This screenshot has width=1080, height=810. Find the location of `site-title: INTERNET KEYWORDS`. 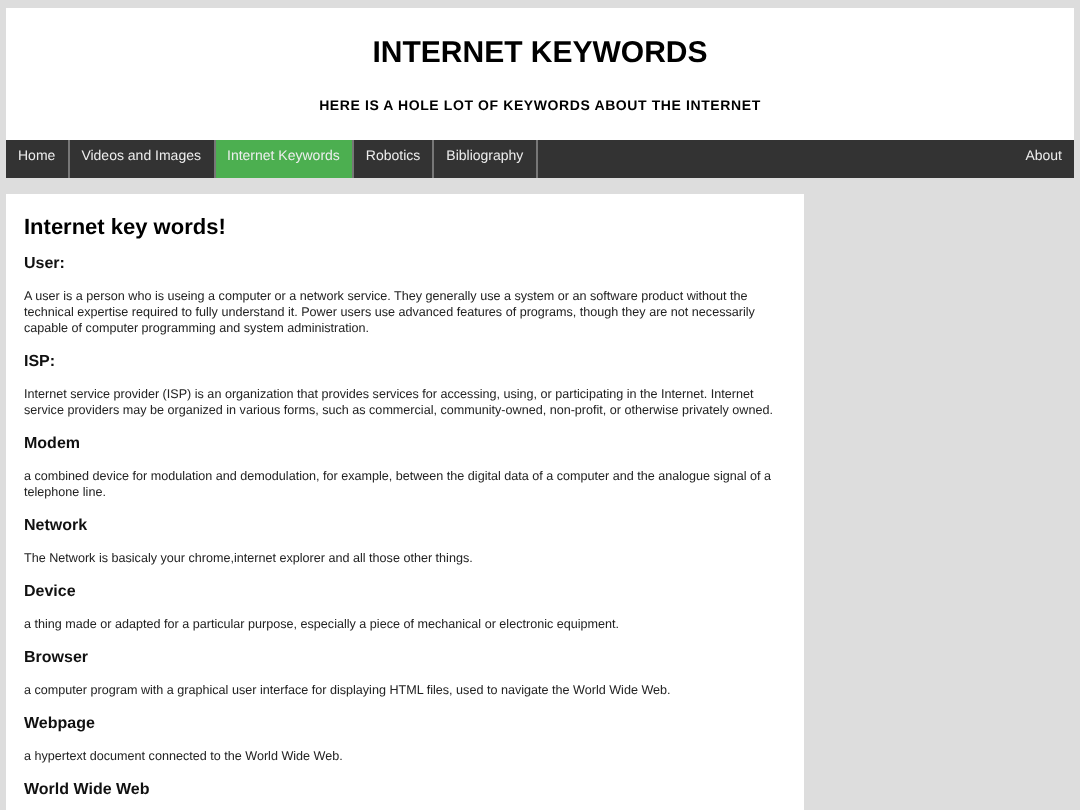

site-title: INTERNET KEYWORDS is located at coordinates (540, 53).